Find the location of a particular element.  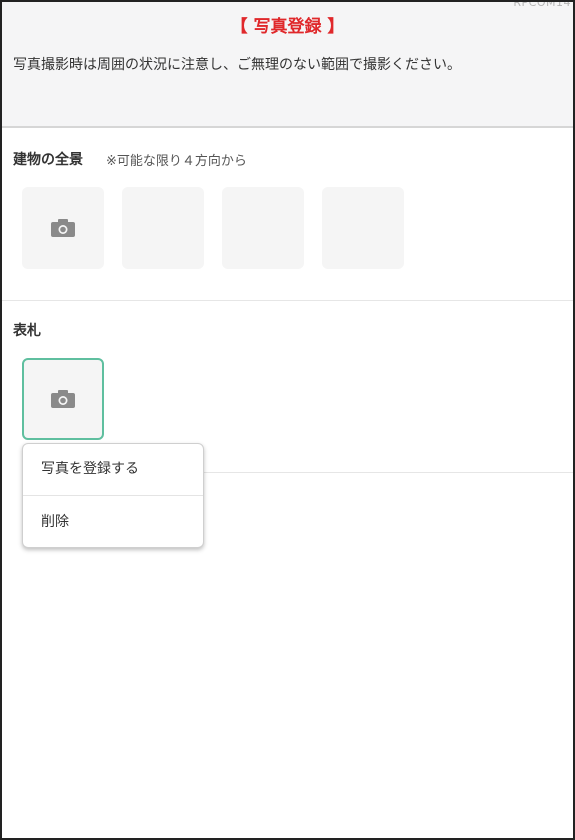

page-title: 【 写真登録 】 is located at coordinates (287, 27).